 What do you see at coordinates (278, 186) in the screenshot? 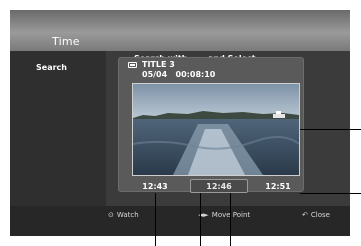
I see `time-next: 12:51` at bounding box center [278, 186].